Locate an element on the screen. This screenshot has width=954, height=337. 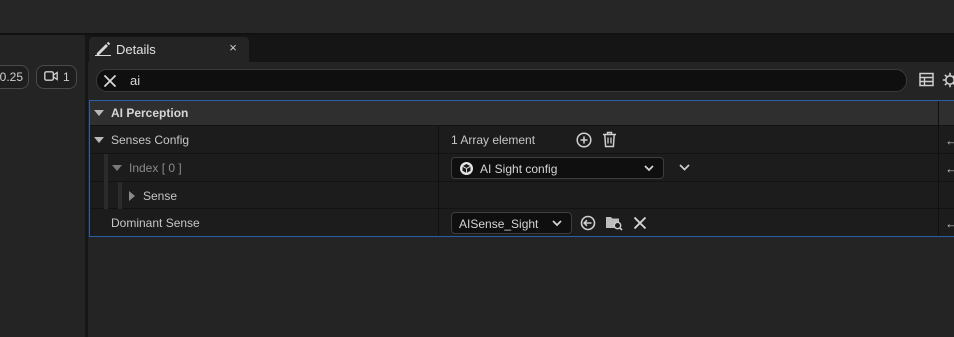
zoom-level-button: 0.25 is located at coordinates (14, 77).